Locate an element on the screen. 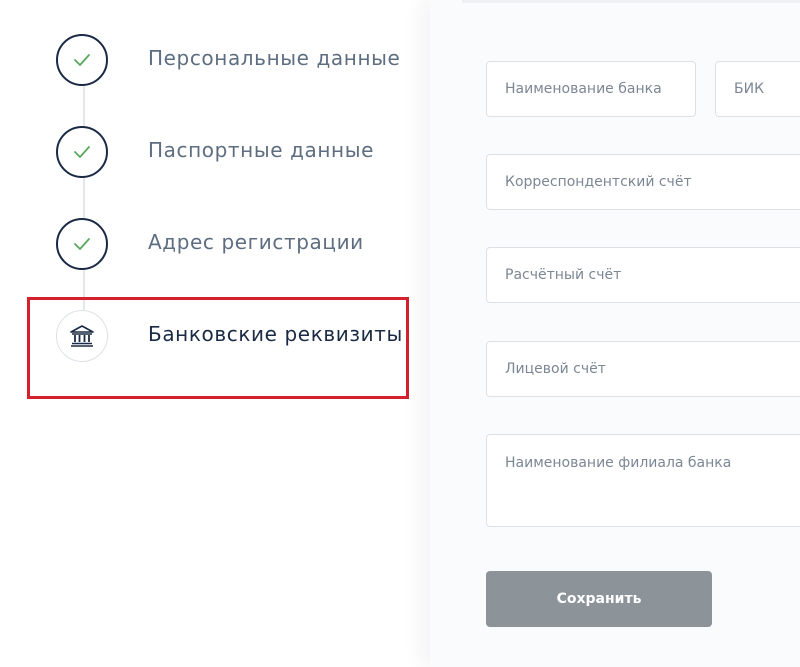 Image resolution: width=800 pixels, height=667 pixels. bank-name-placeholder: Наименование банка is located at coordinates (583, 89).